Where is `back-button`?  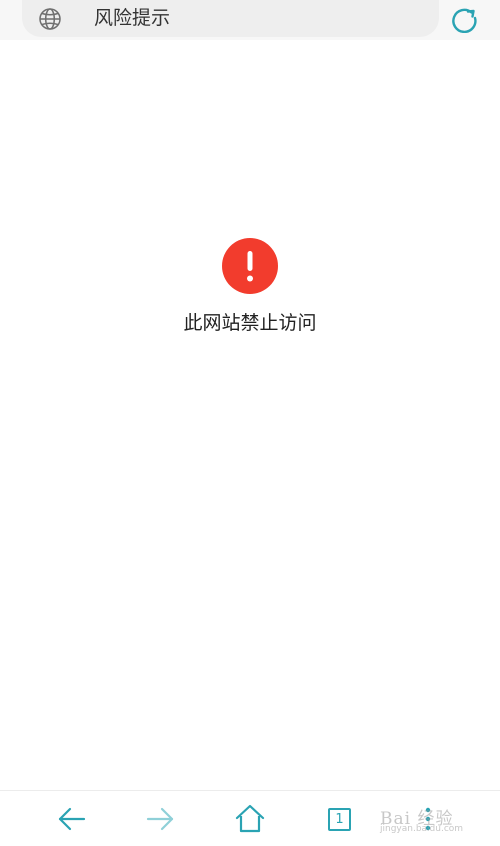 back-button is located at coordinates (71, 819).